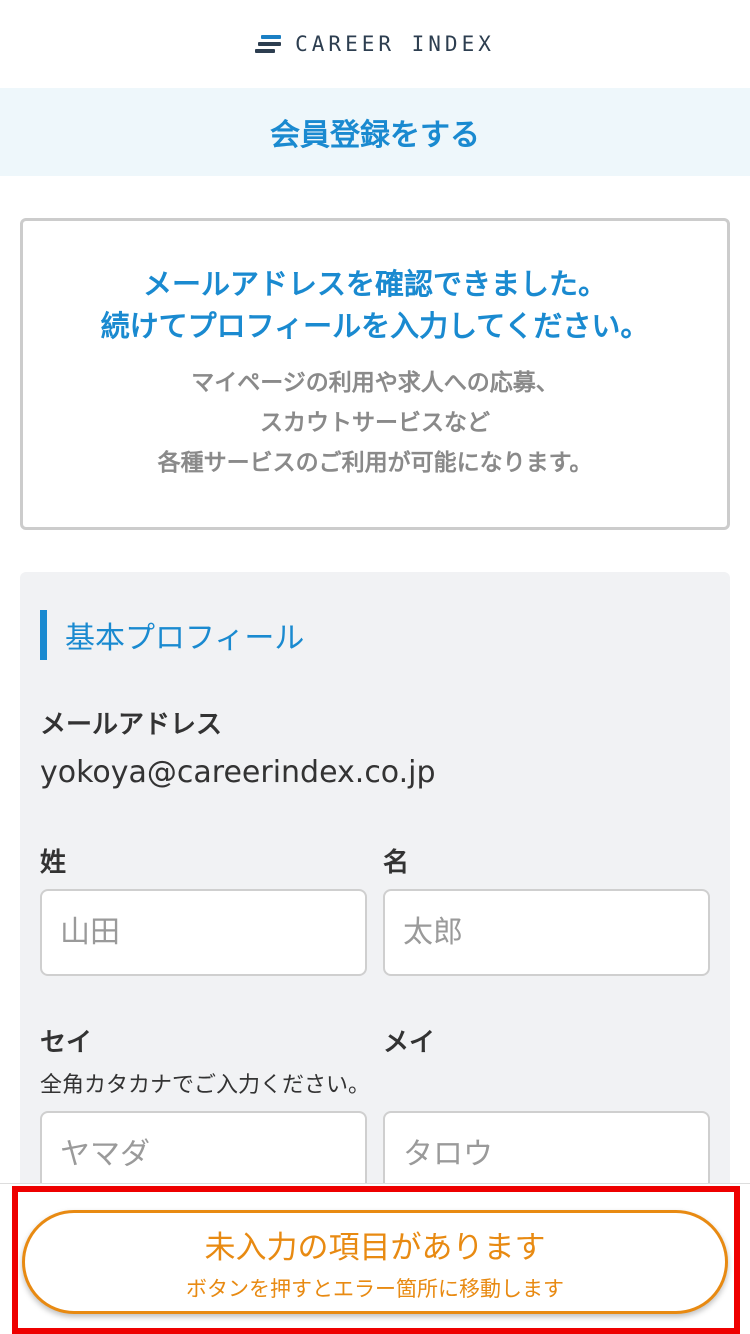 The height and width of the screenshot is (1334, 750). I want to click on header: CAREER INDEX, so click(375, 44).